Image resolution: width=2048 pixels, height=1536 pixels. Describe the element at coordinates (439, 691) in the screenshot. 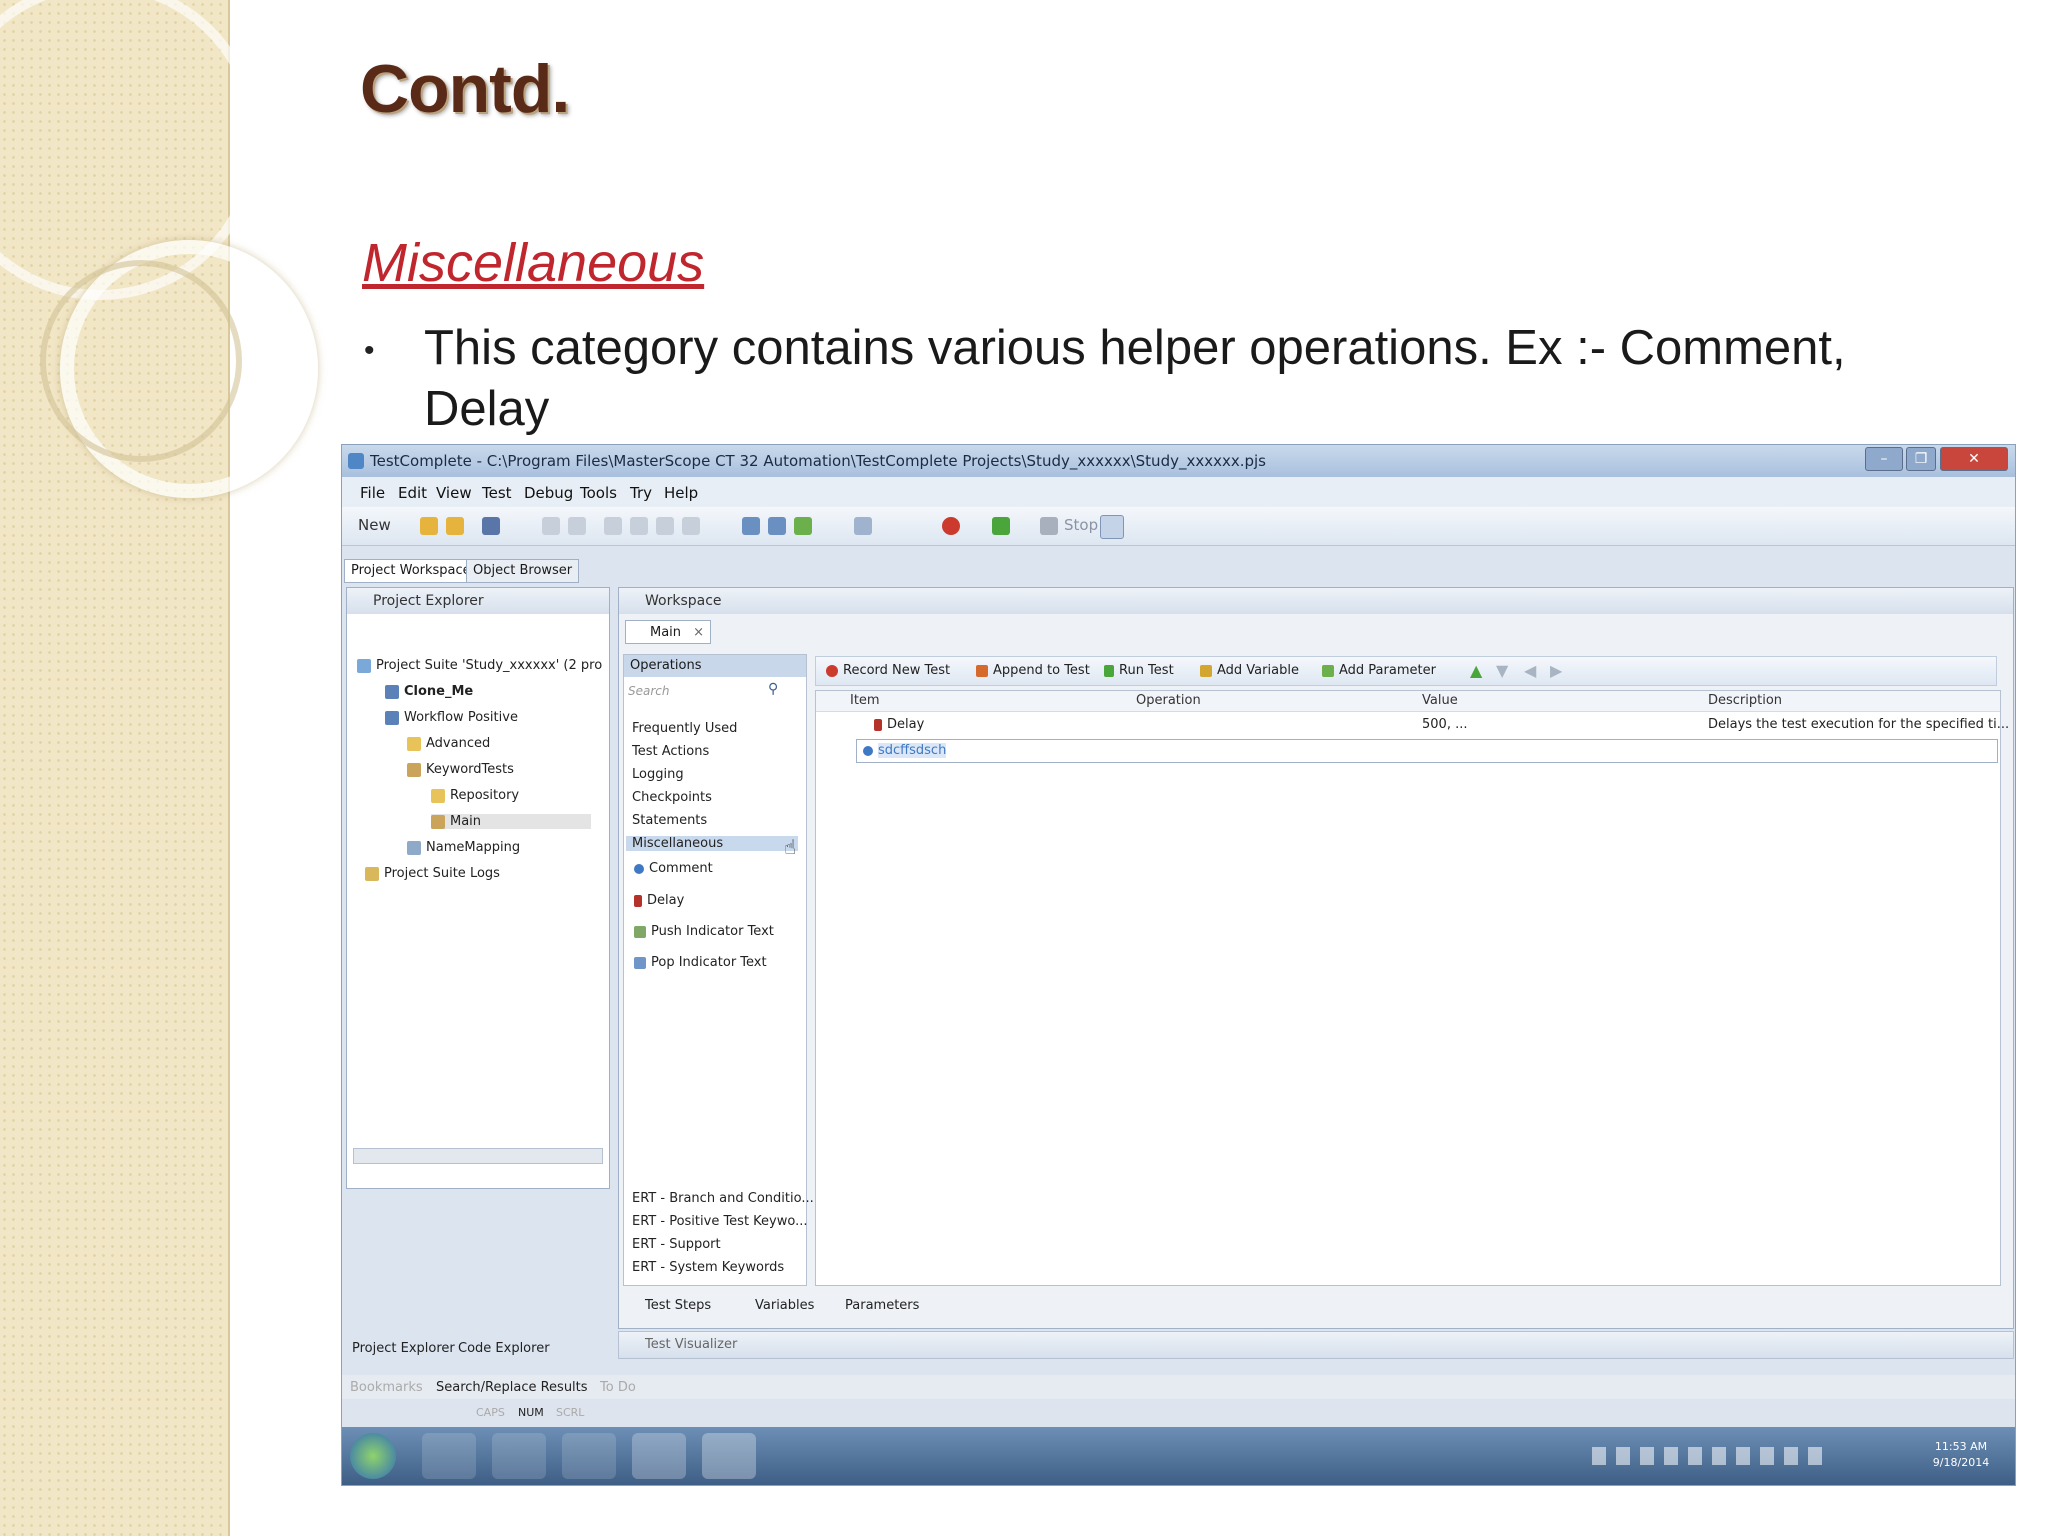

I see `tree-item-label: Clone_Me` at that location.